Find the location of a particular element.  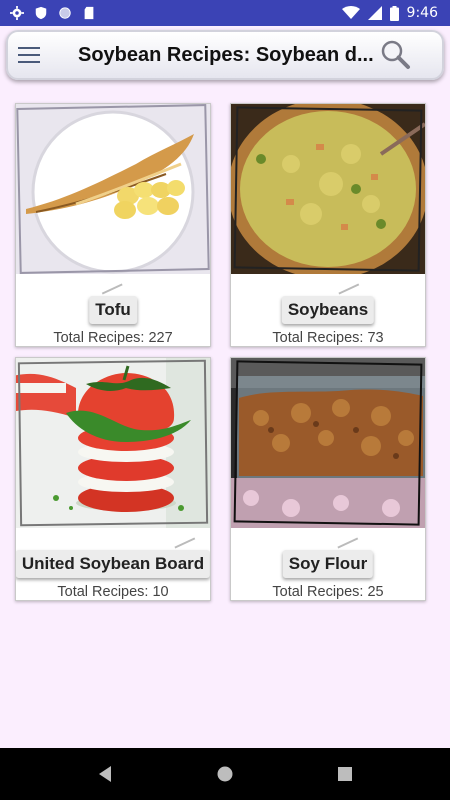

category-name: United Soybean Board is located at coordinates (113, 564).